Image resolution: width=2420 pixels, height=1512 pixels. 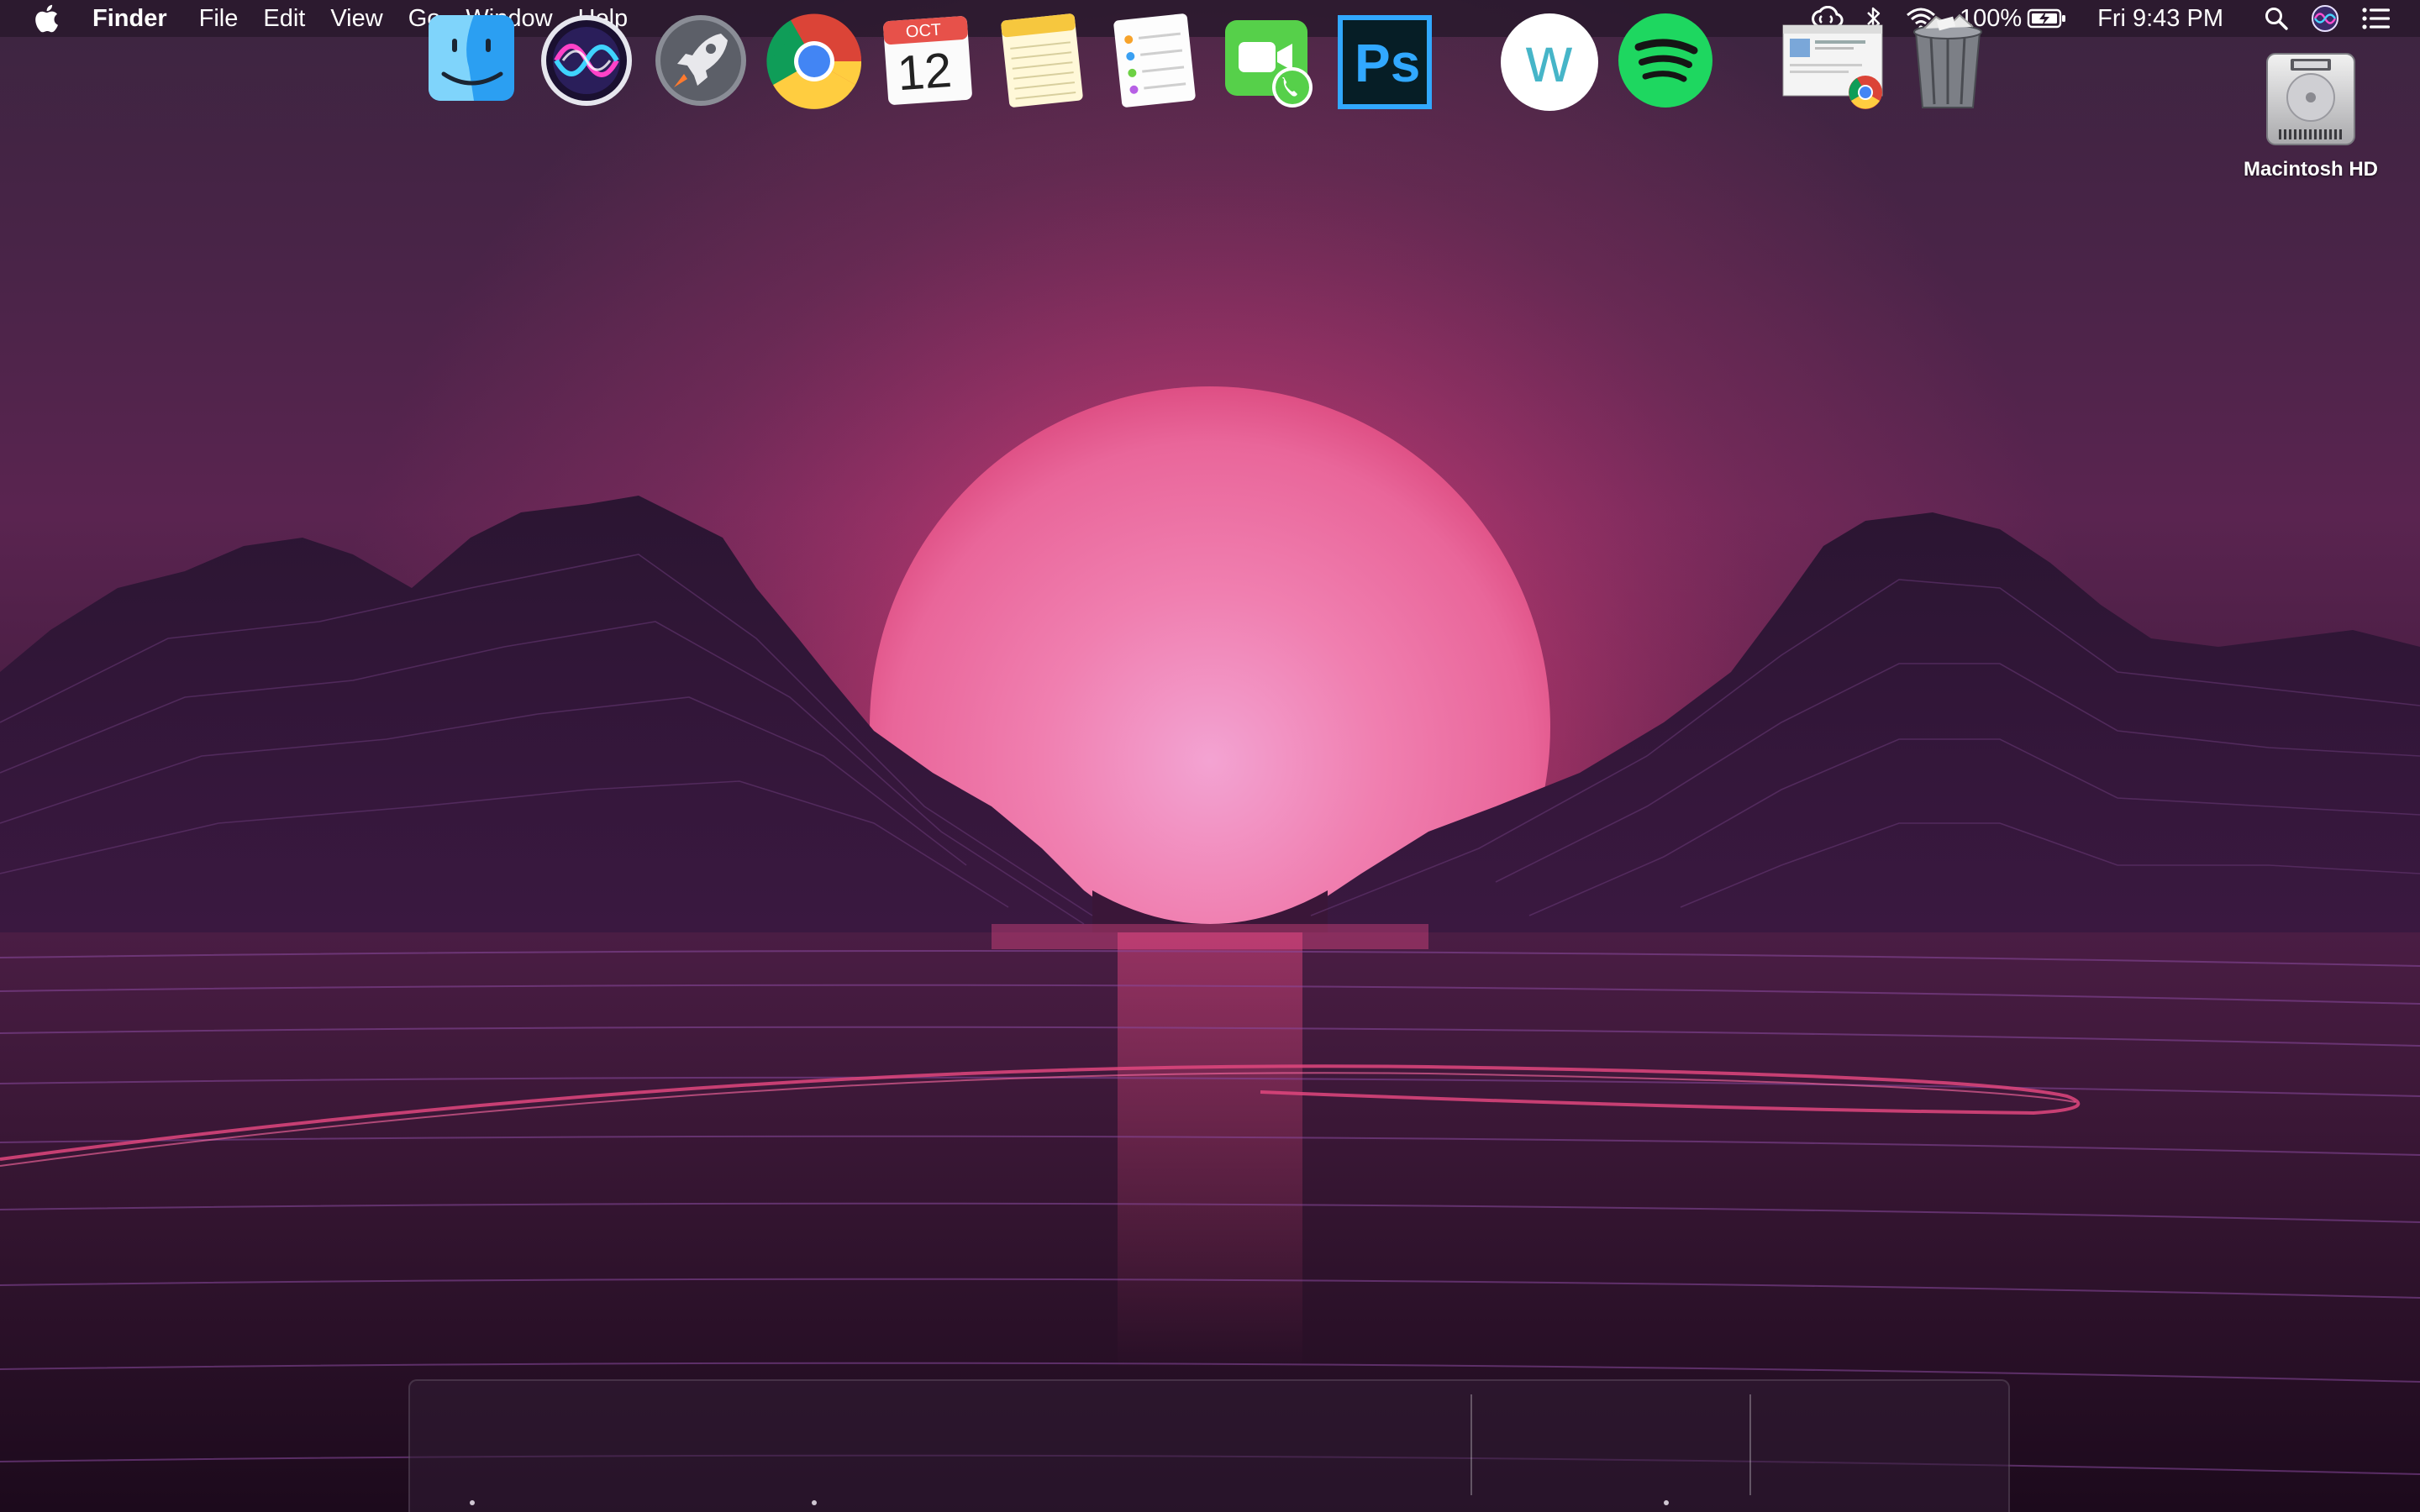 I want to click on siri-app-icon, so click(x=586, y=60).